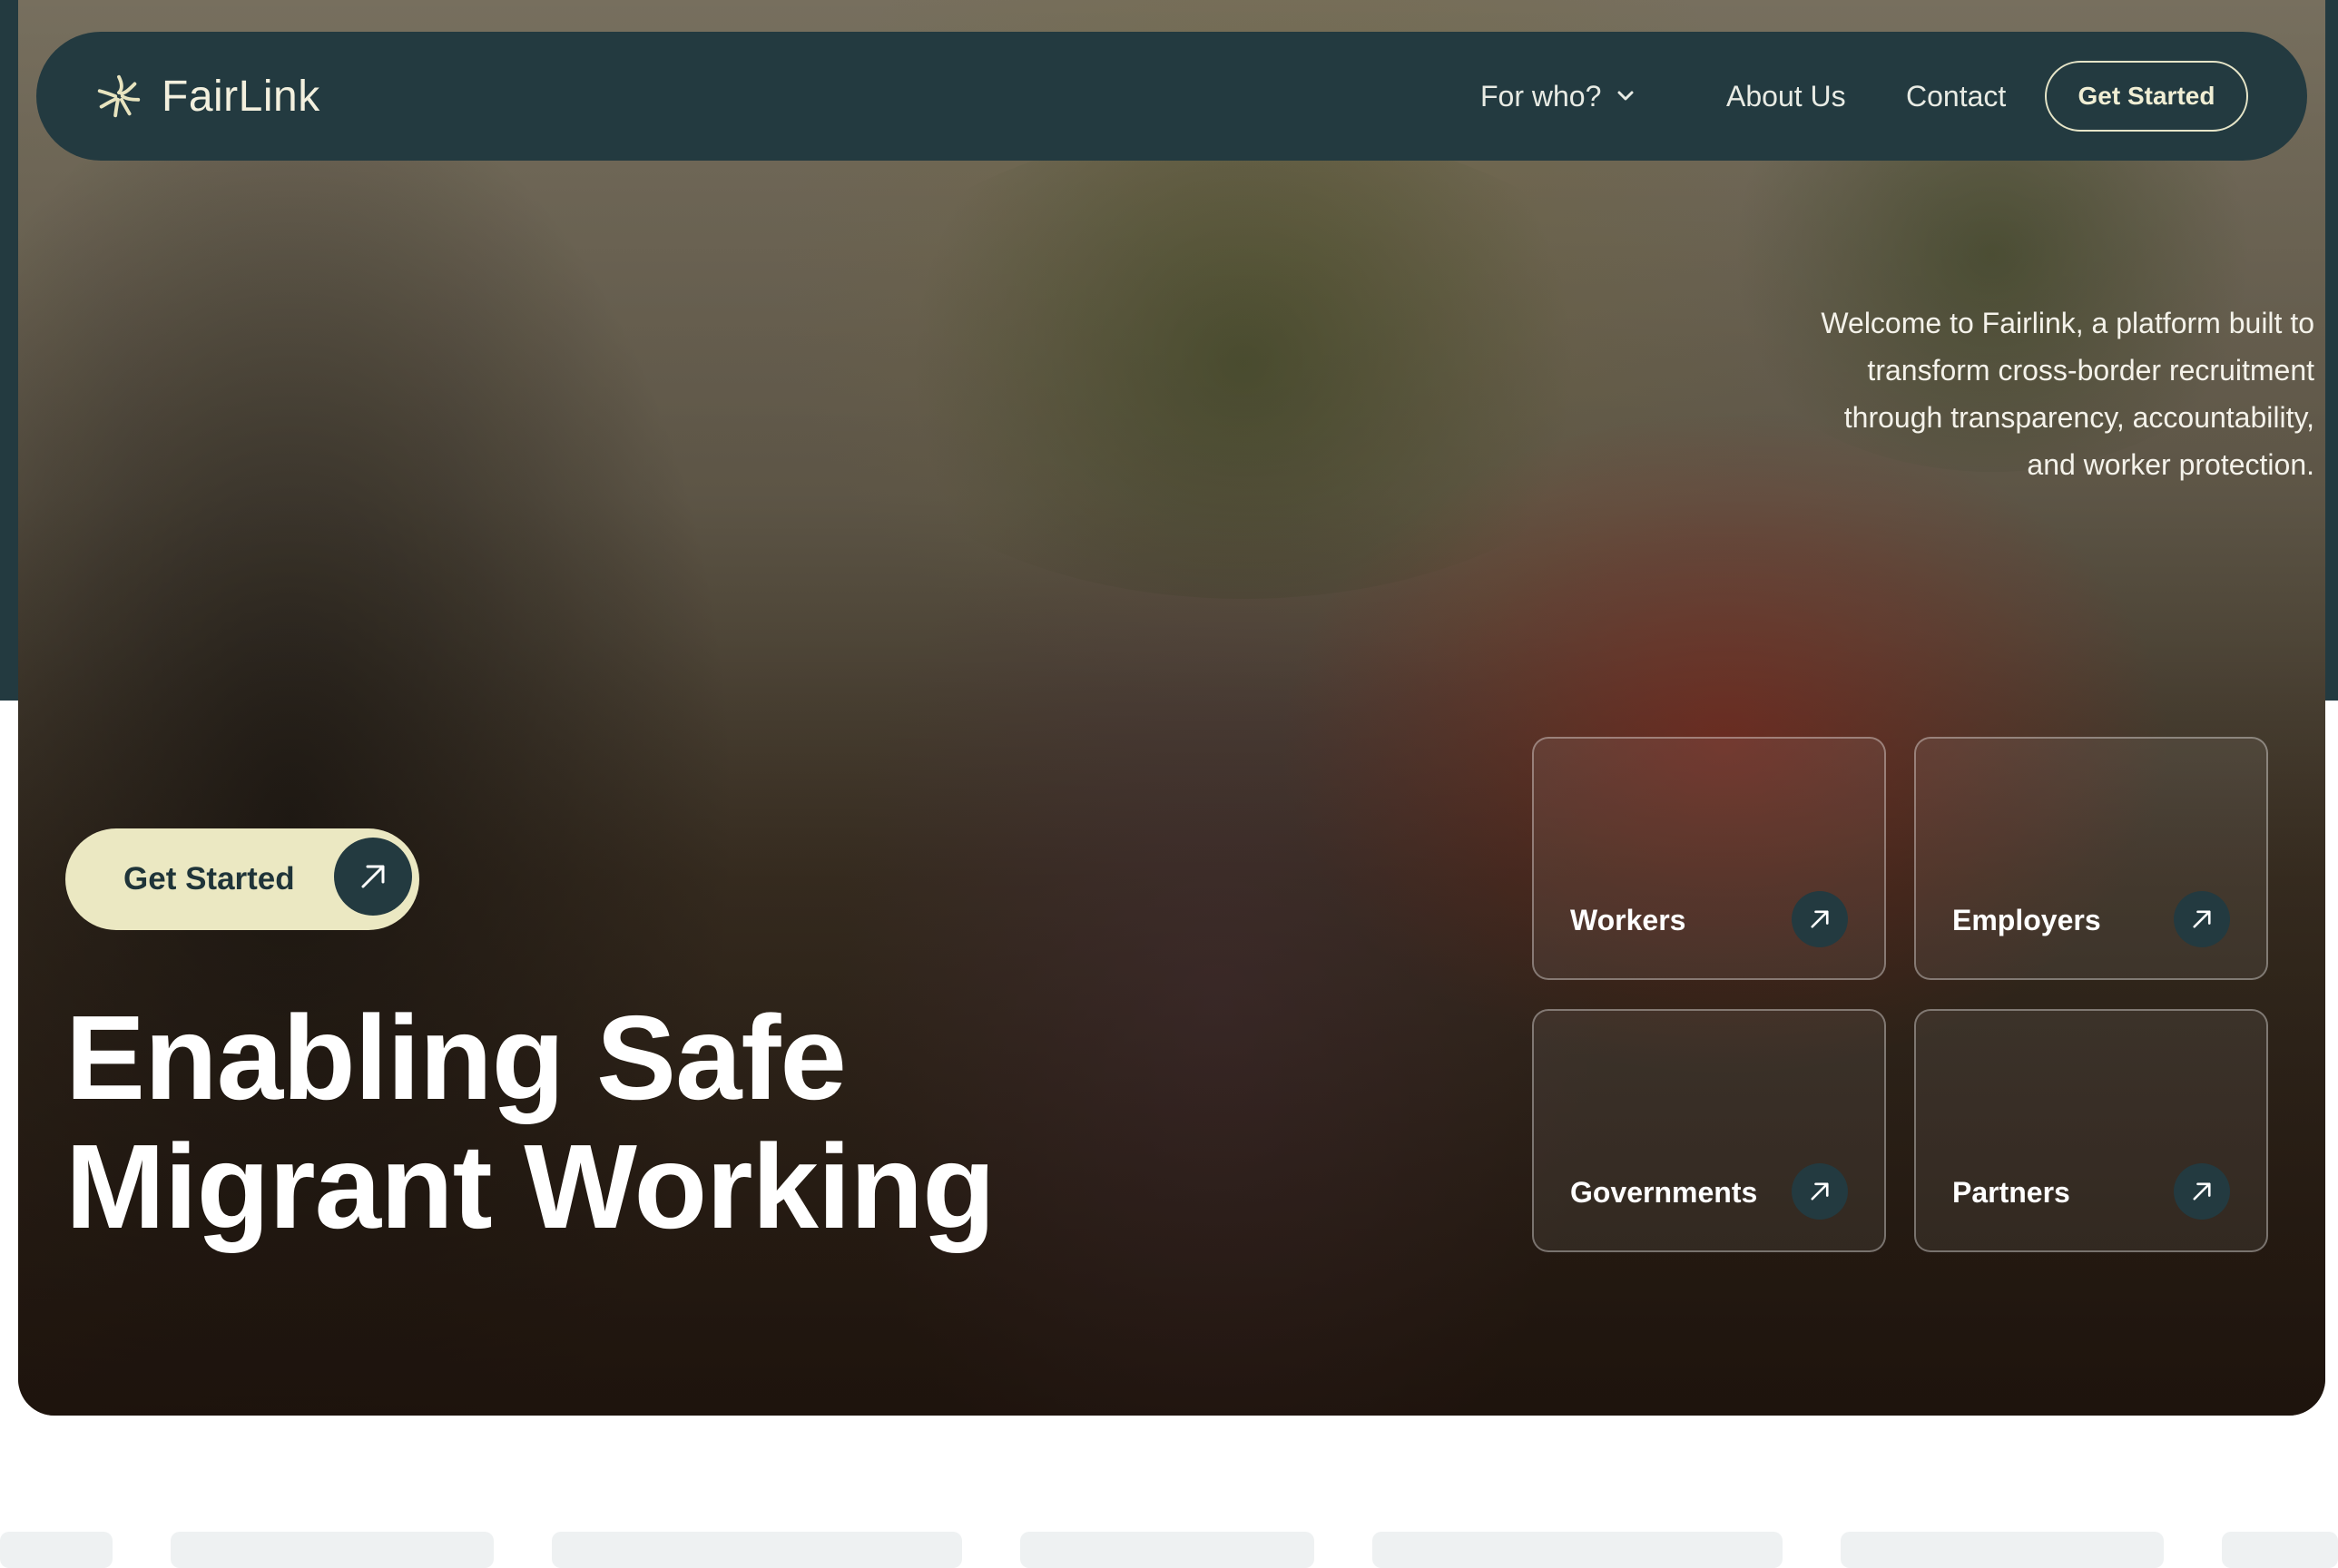 This screenshot has height=1568, width=2338. What do you see at coordinates (241, 96) in the screenshot?
I see `brand-name: FairLink` at bounding box center [241, 96].